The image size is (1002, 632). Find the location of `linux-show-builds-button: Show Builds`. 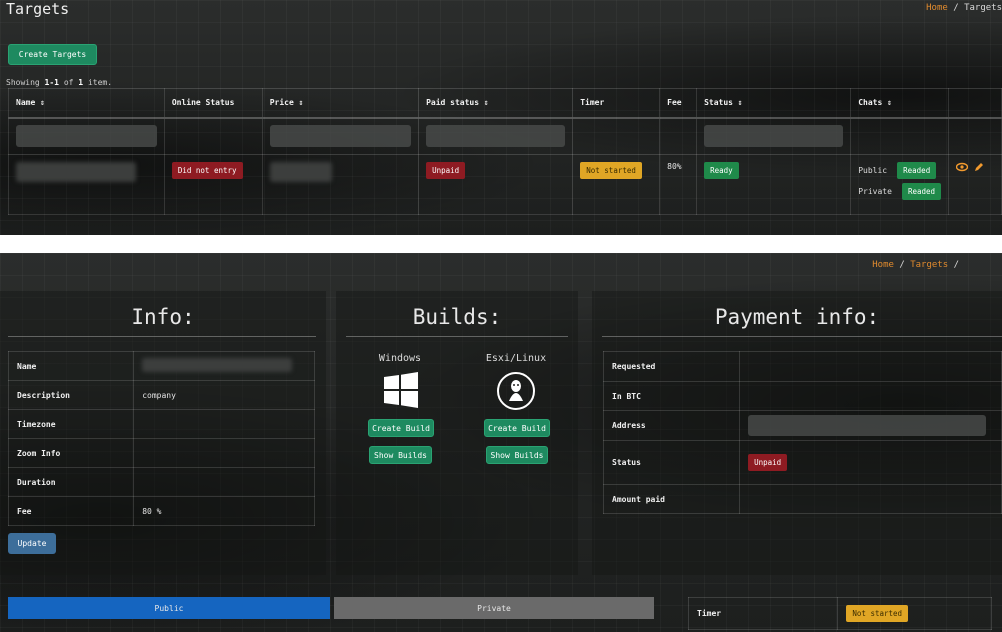

linux-show-builds-button: Show Builds is located at coordinates (517, 455).